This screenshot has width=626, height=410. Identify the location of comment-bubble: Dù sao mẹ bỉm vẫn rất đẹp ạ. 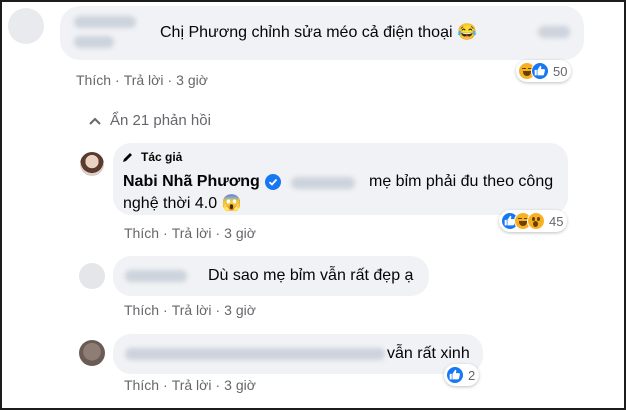
(271, 276).